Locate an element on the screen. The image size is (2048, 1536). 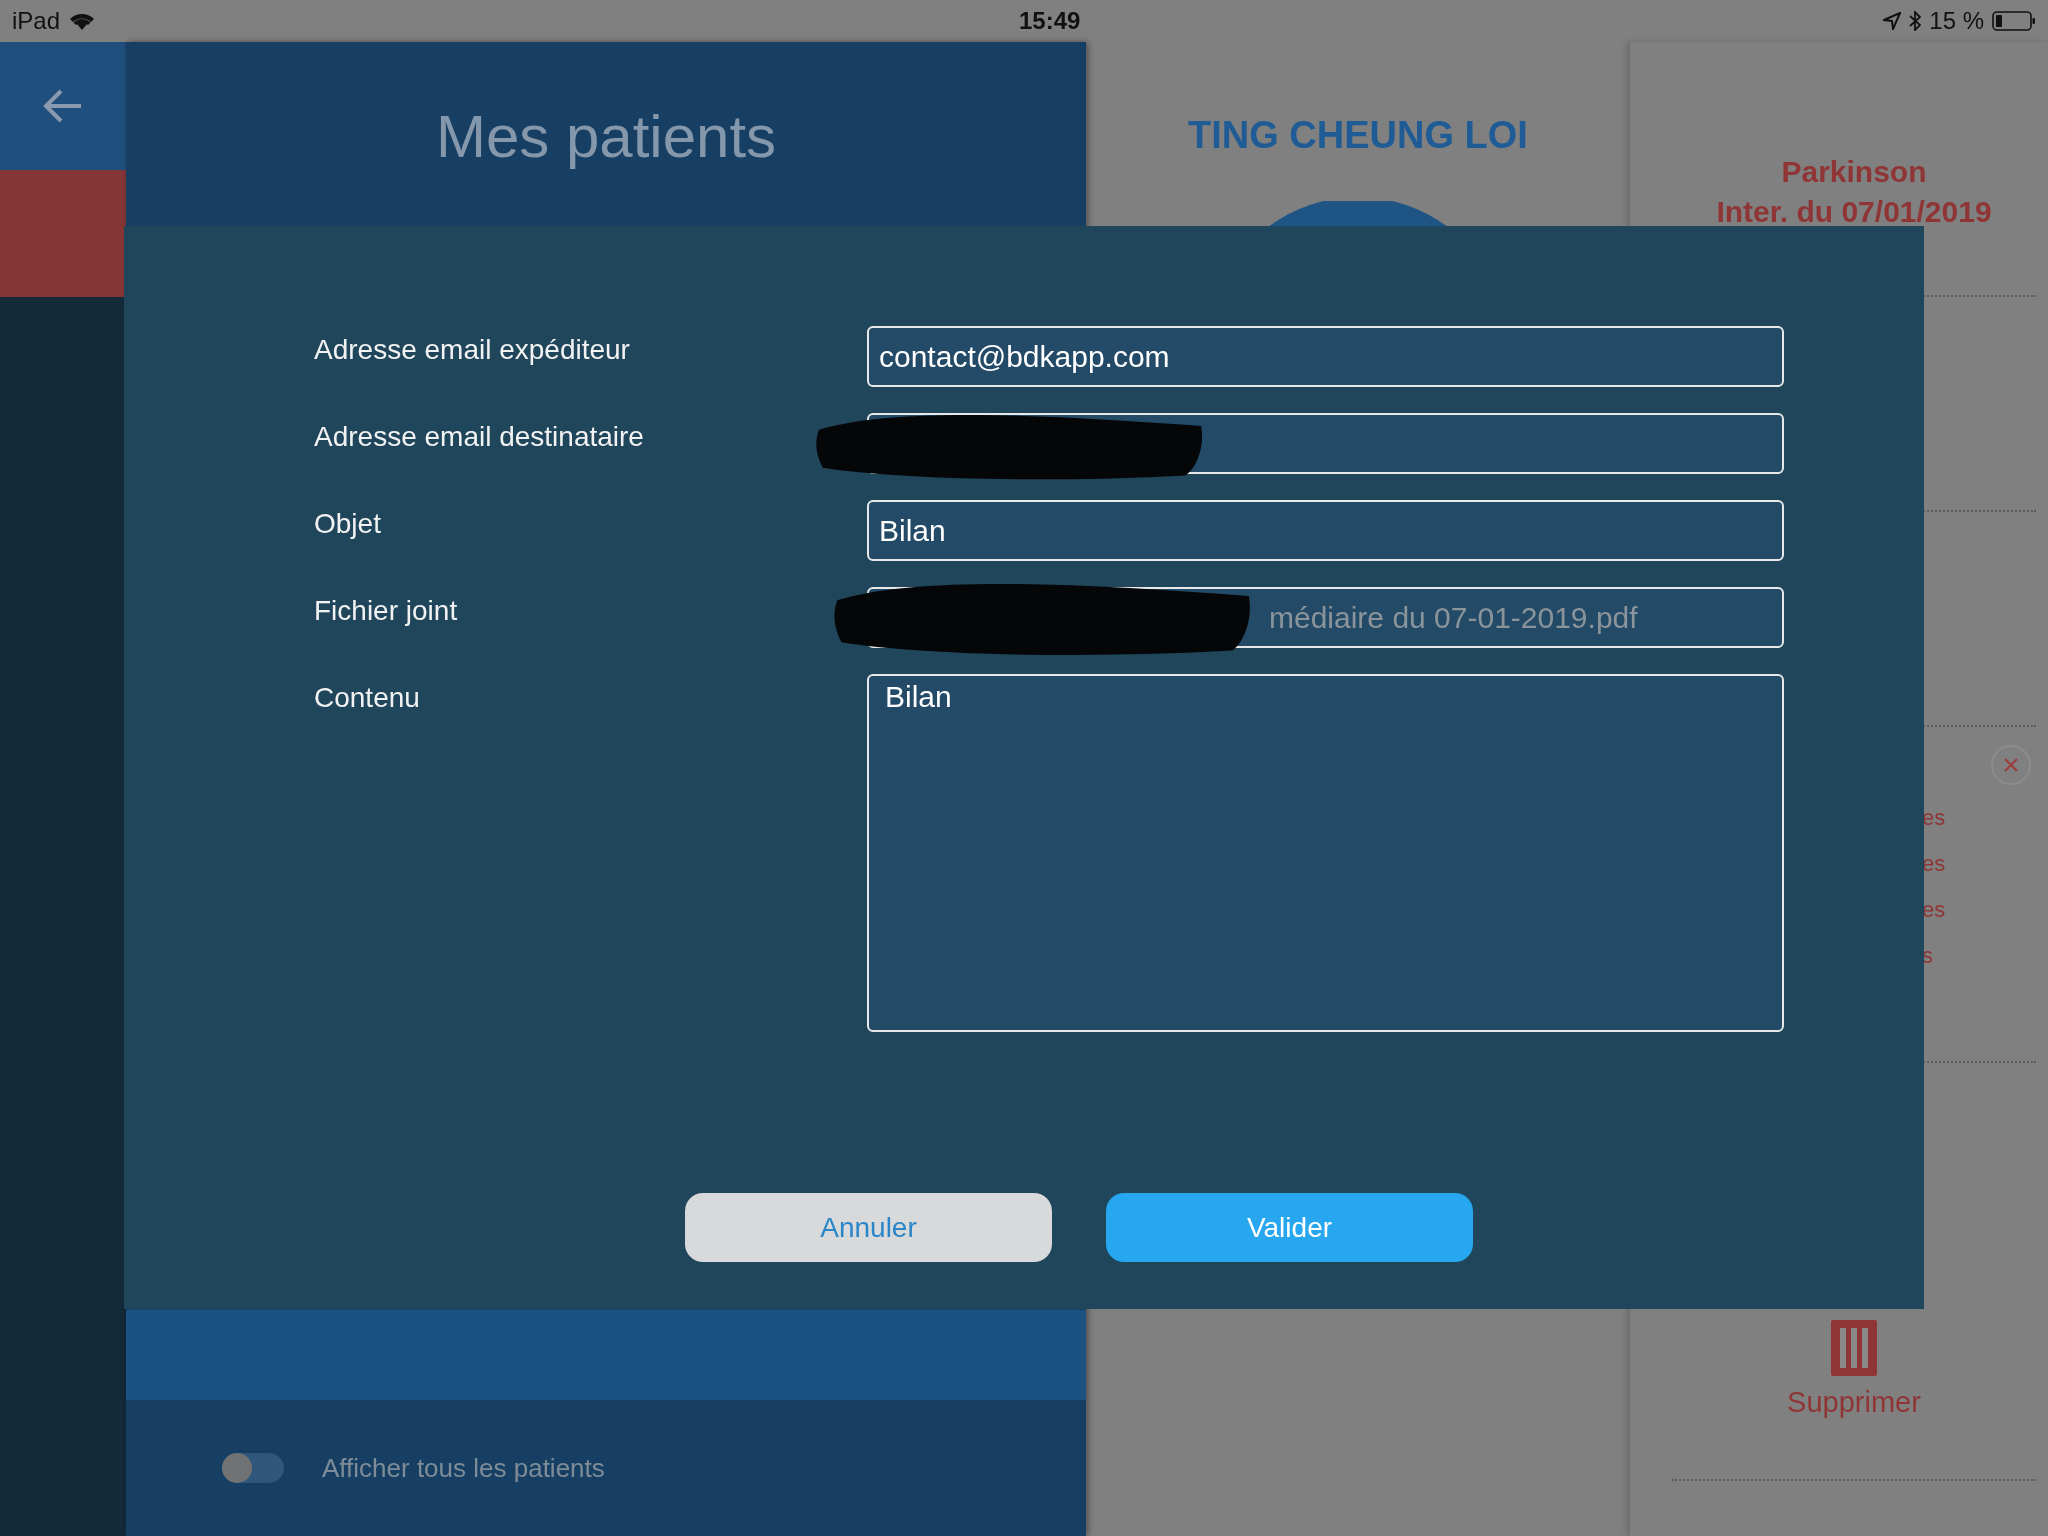
trash-icon is located at coordinates (1854, 1348).